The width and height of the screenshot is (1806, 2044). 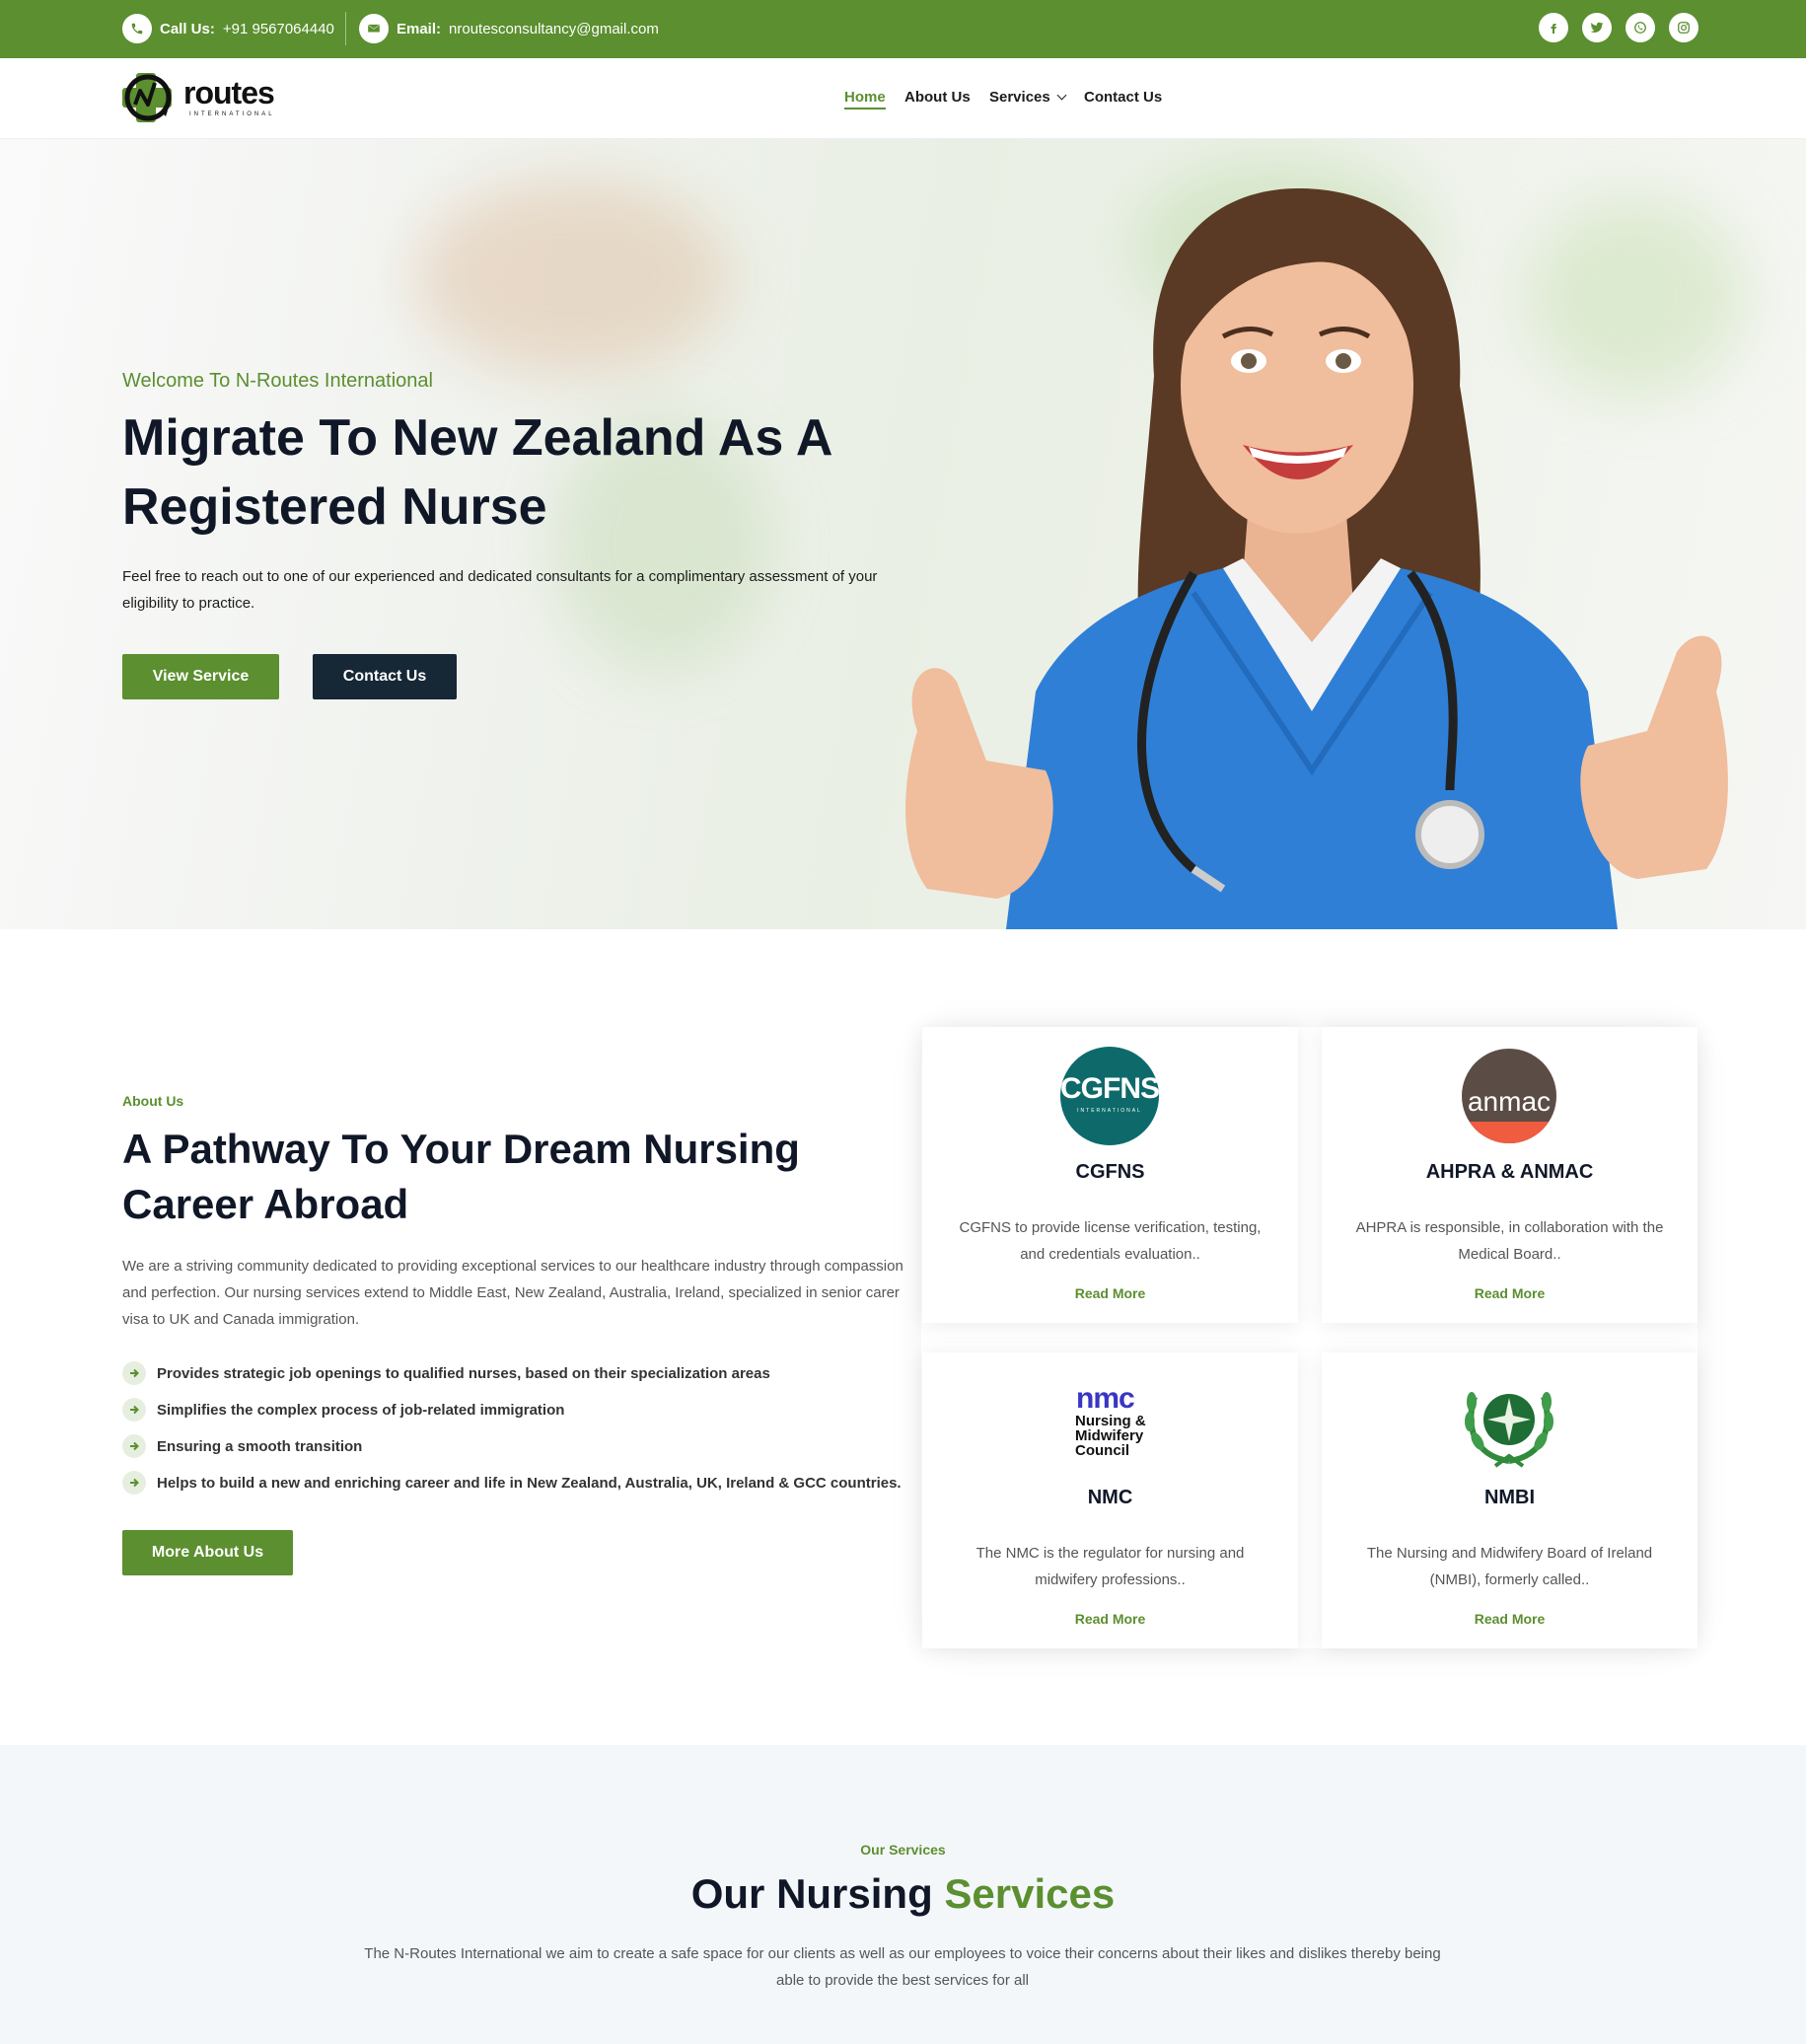 What do you see at coordinates (865, 99) in the screenshot?
I see `nav-home: Home` at bounding box center [865, 99].